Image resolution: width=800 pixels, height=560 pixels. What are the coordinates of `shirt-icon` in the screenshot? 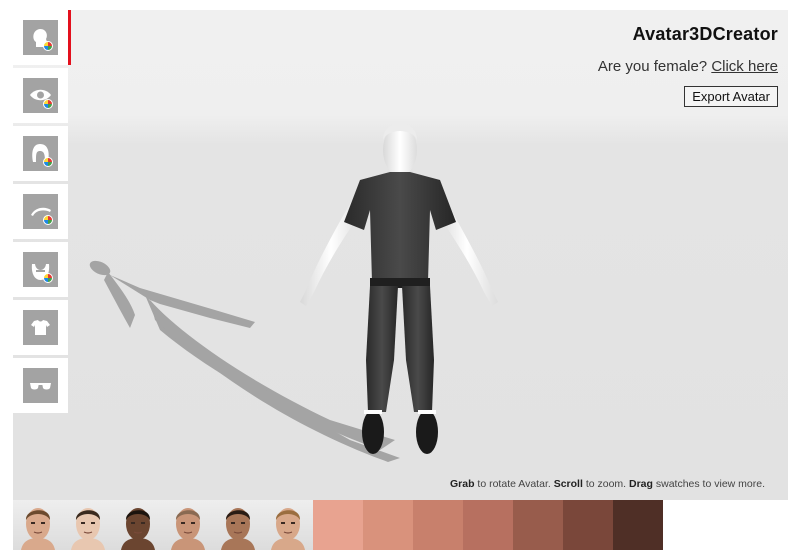 It's located at (40, 327).